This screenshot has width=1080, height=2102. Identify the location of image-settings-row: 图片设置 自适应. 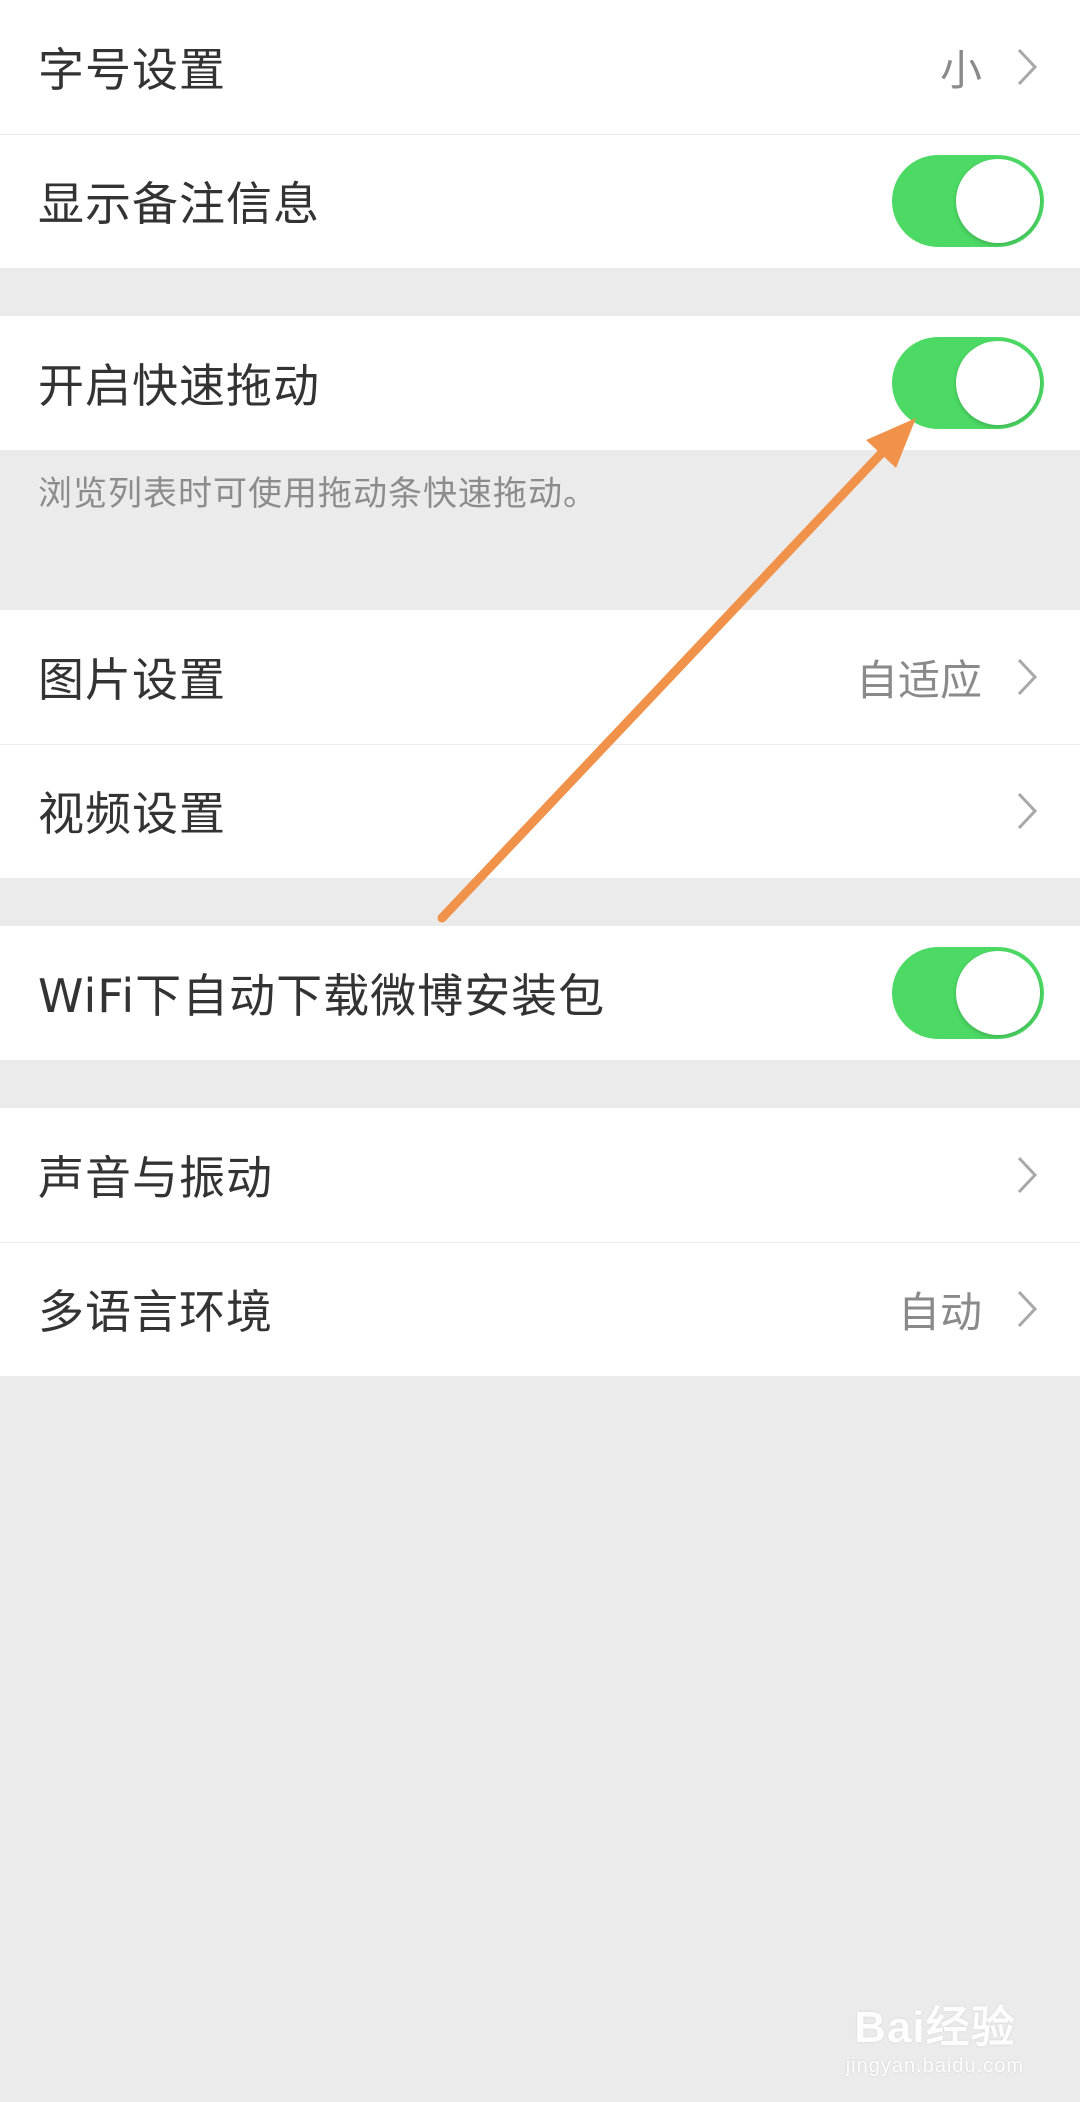
(540, 677).